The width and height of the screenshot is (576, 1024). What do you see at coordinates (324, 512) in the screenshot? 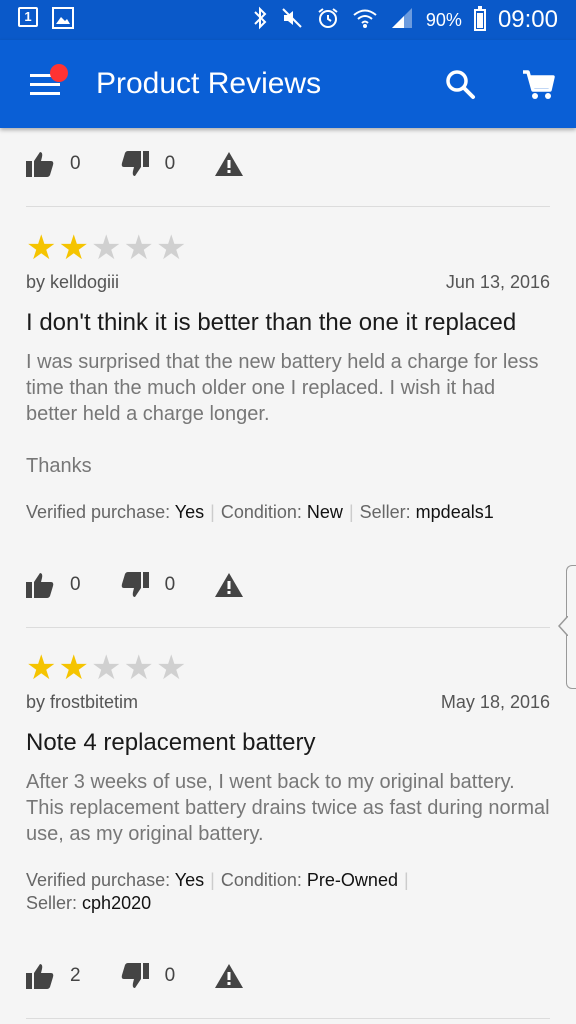
I see `condition-value: New` at bounding box center [324, 512].